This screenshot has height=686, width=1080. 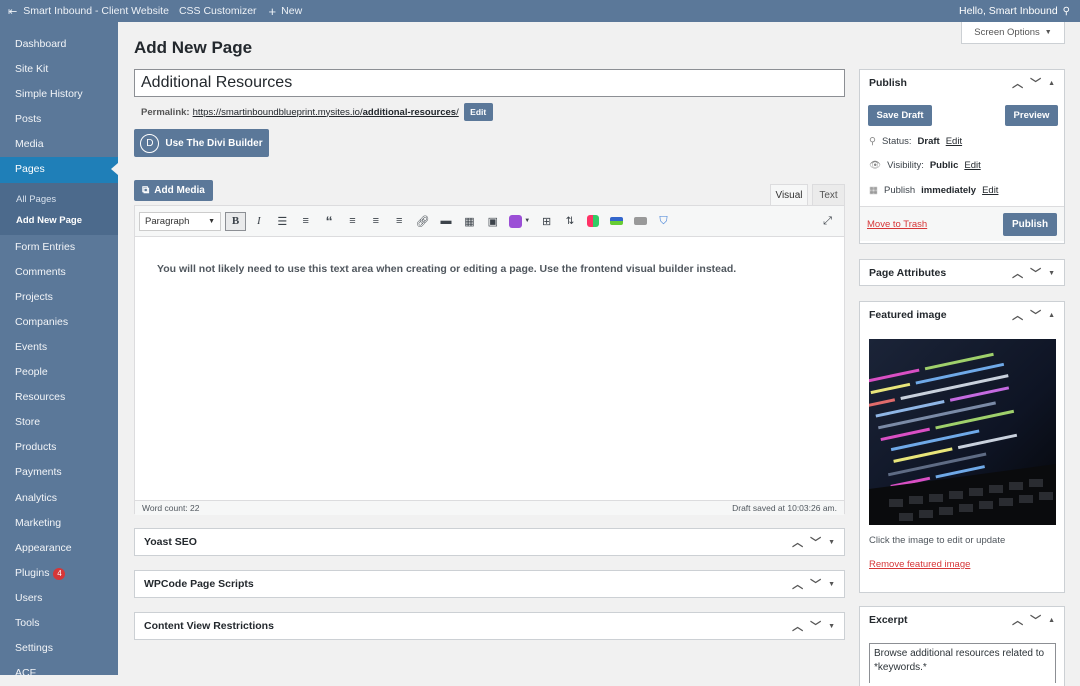 What do you see at coordinates (180, 221) in the screenshot?
I see `format-select: Paragraph ▼` at bounding box center [180, 221].